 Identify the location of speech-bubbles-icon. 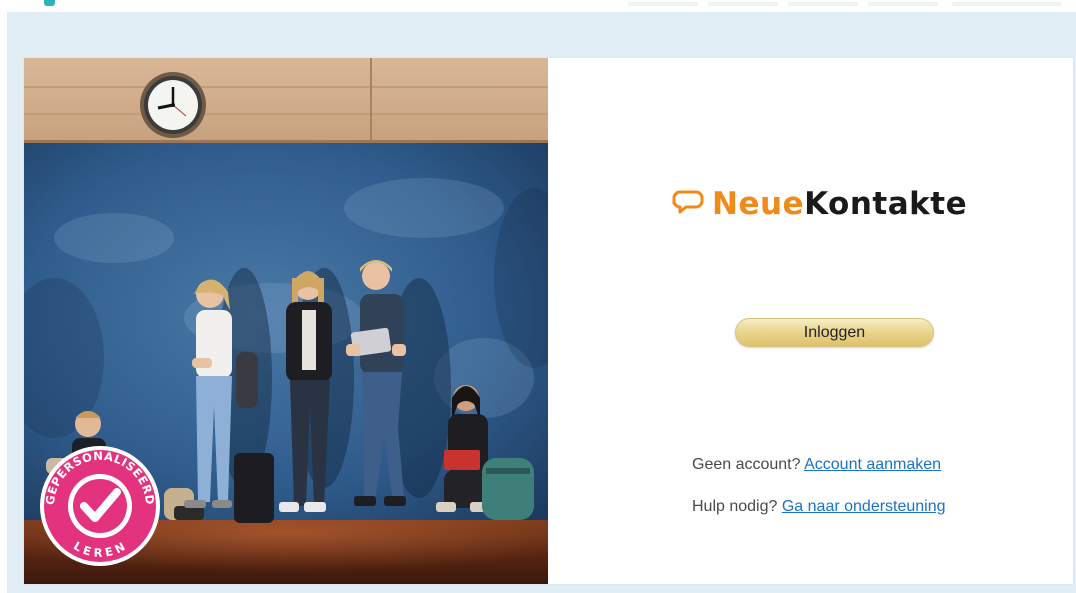
(687, 204).